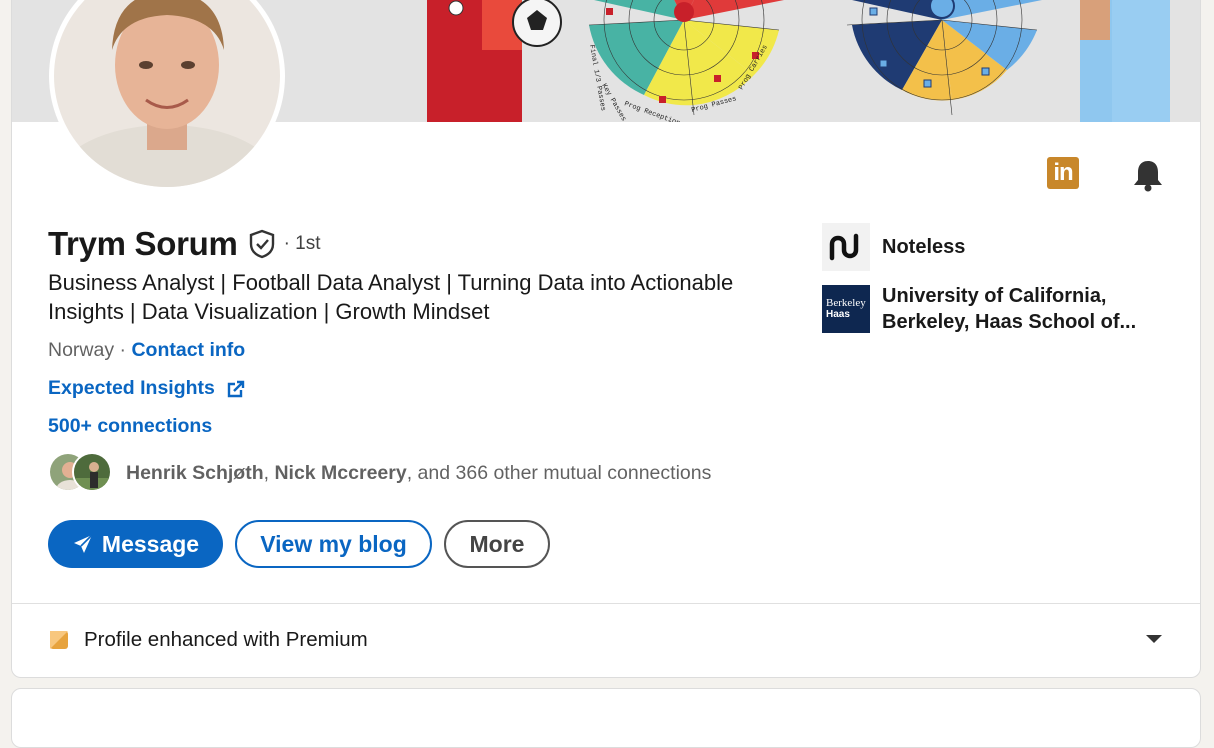 This screenshot has height=748, width=1214. What do you see at coordinates (1148, 175) in the screenshot?
I see `bell-icon` at bounding box center [1148, 175].